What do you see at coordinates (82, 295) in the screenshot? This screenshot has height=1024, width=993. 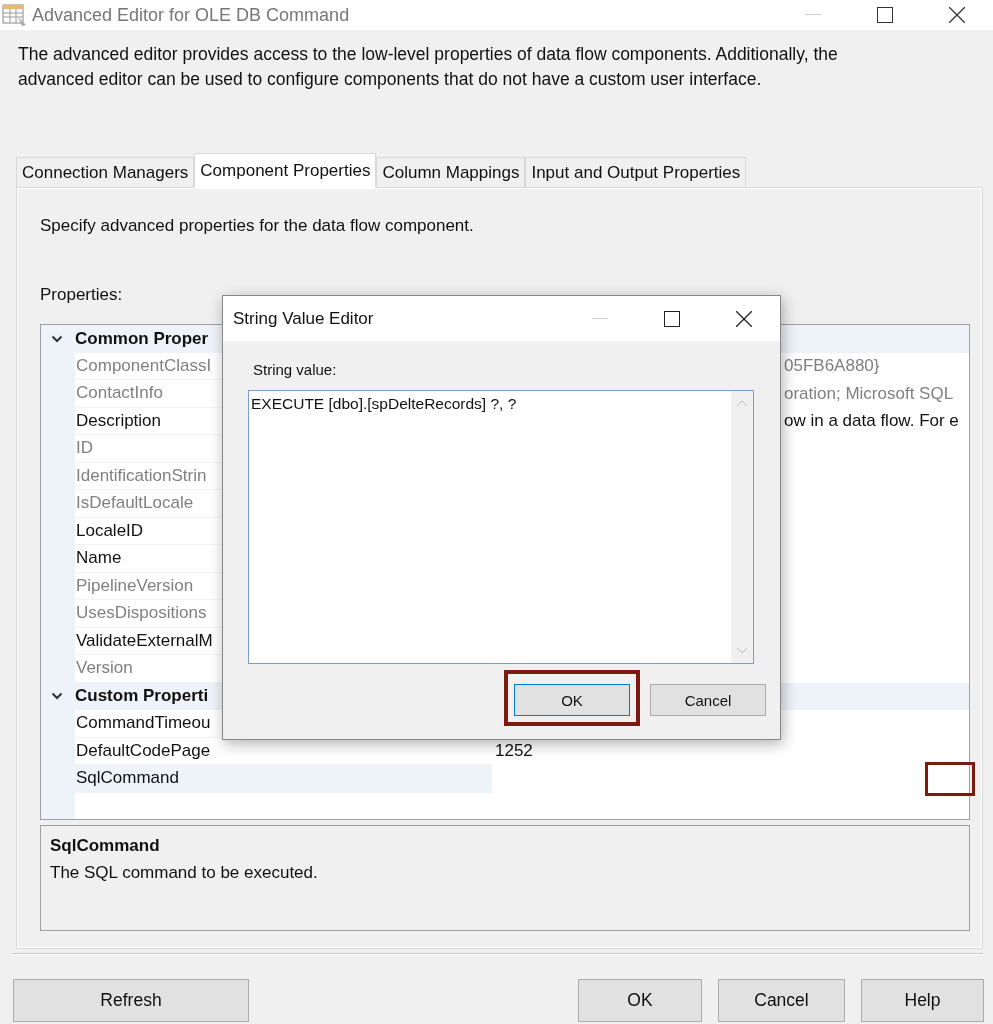 I see `properties-label: Properties:` at bounding box center [82, 295].